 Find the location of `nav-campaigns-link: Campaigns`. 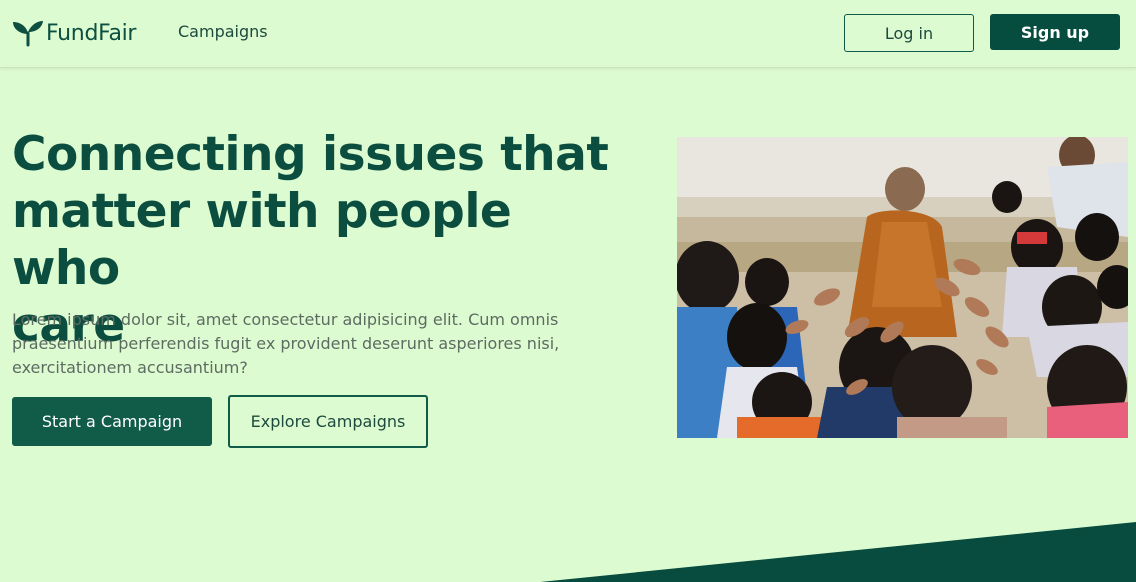

nav-campaigns-link: Campaigns is located at coordinates (223, 31).